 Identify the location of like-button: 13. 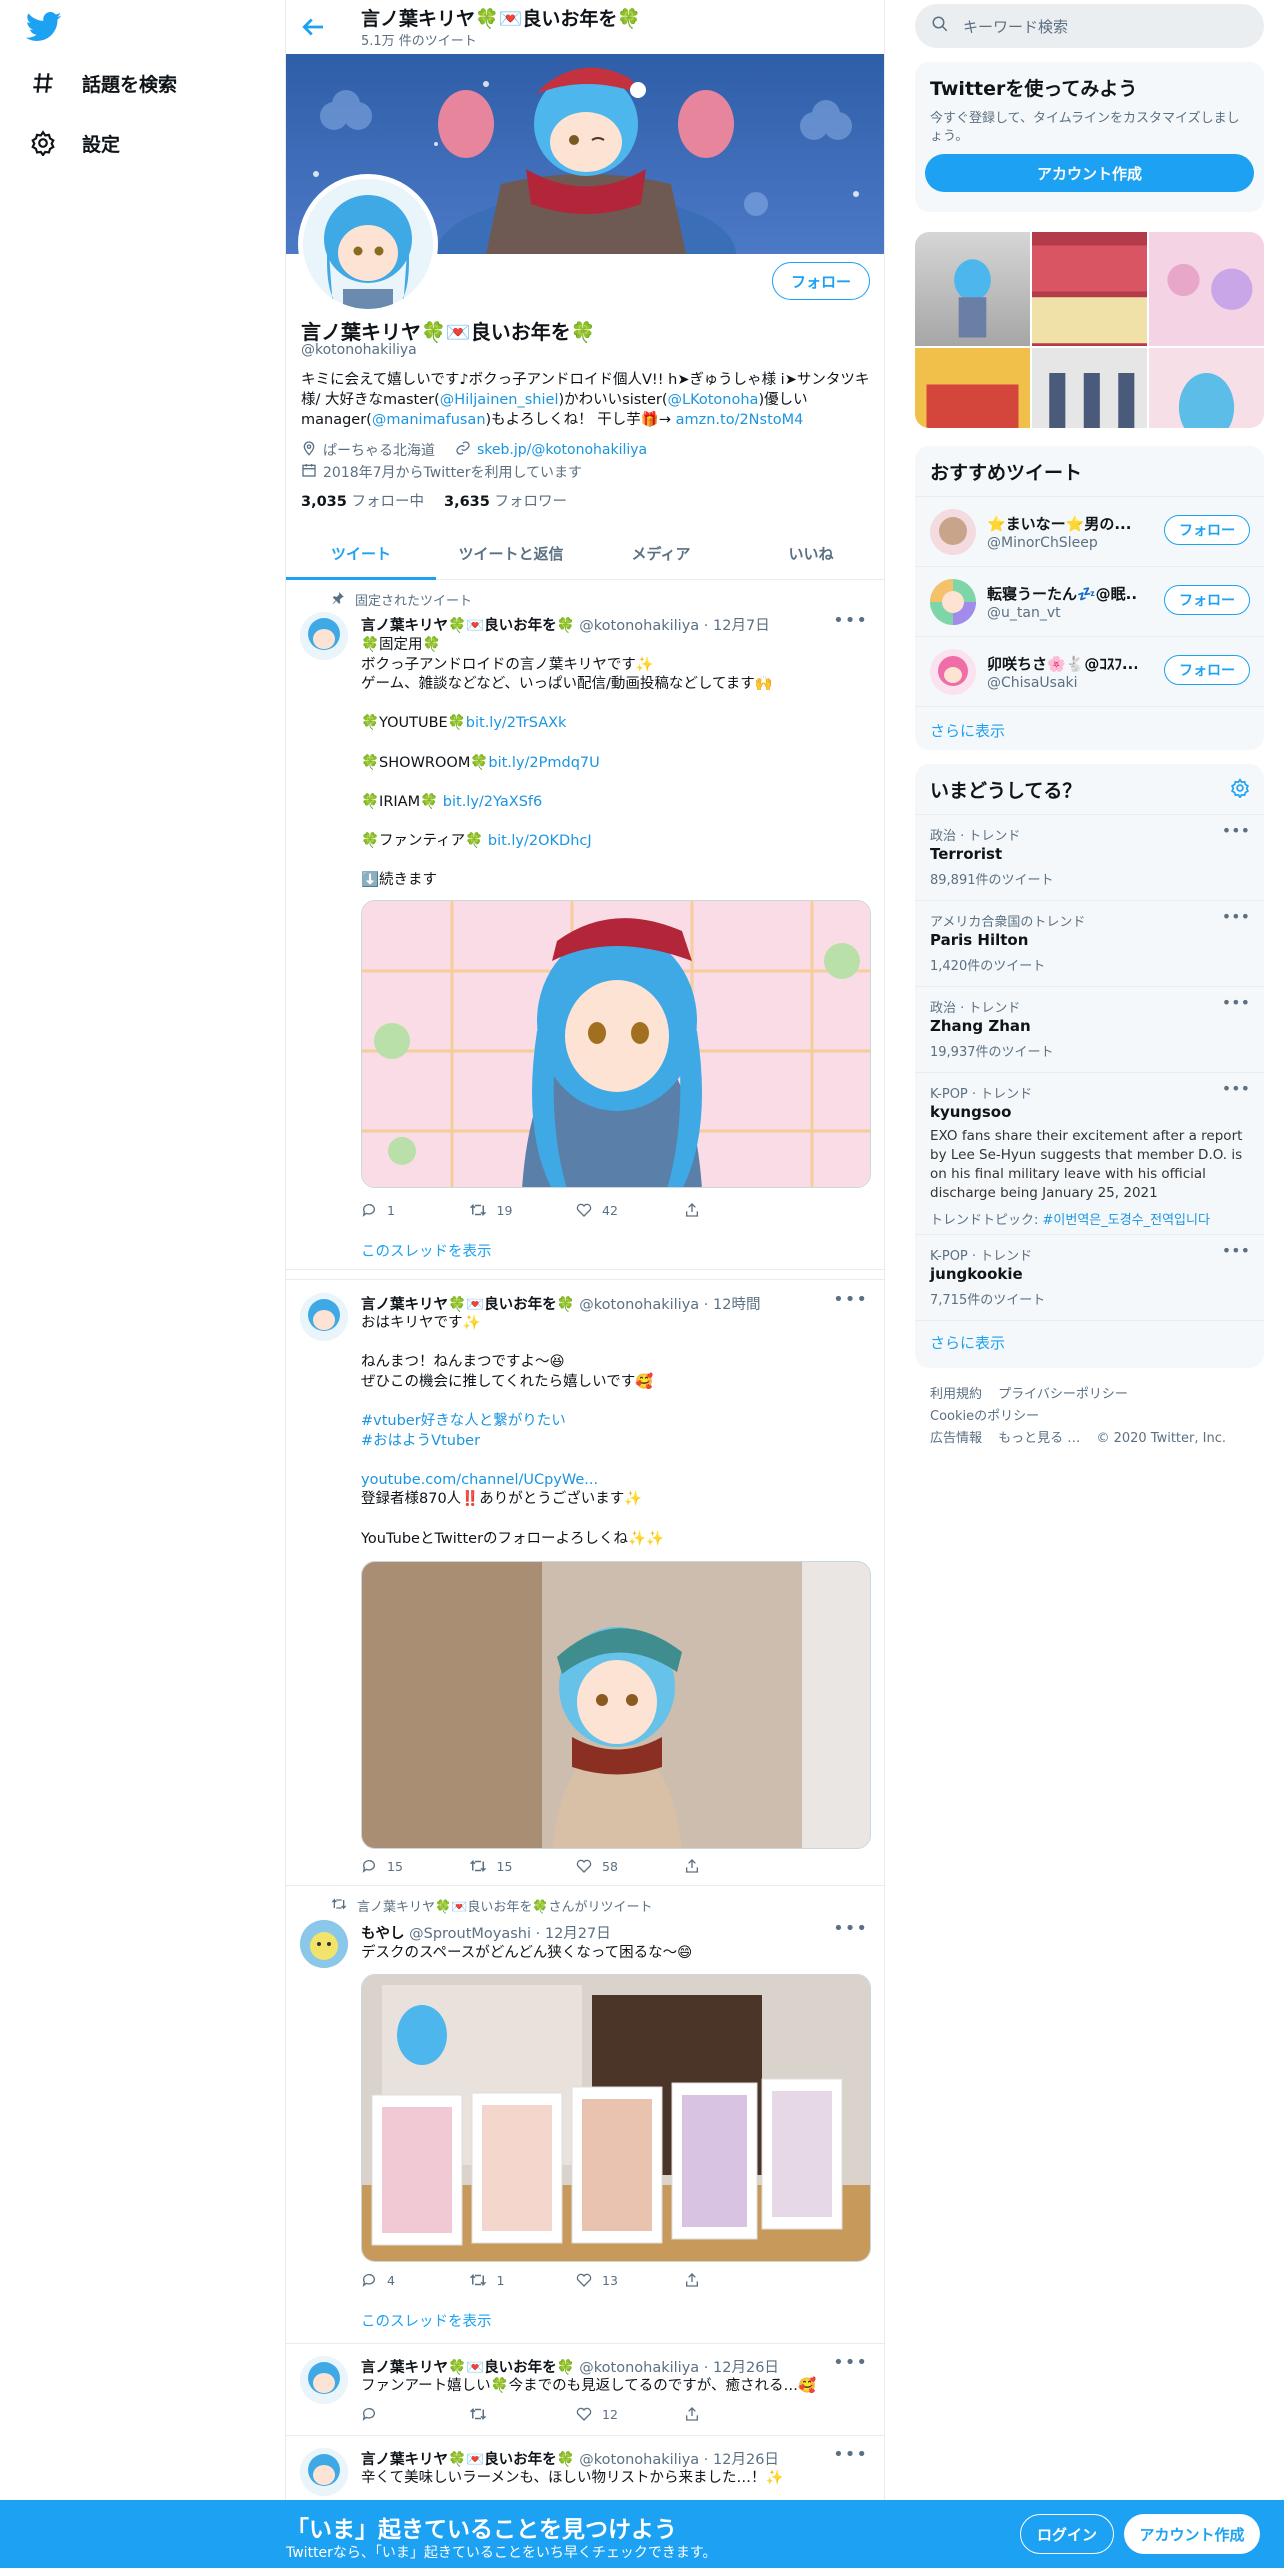
(630, 2280).